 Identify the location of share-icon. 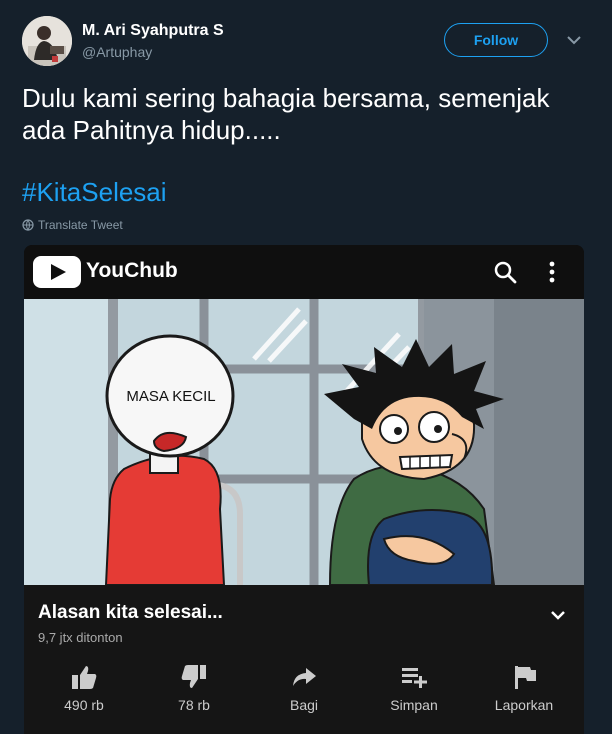
(304, 677).